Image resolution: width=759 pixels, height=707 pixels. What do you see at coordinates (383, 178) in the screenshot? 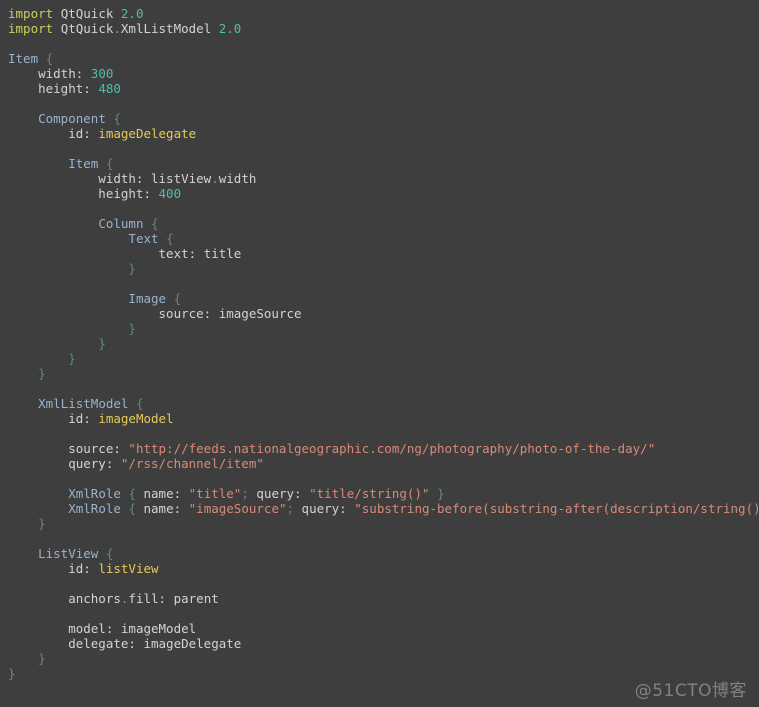
I see `code-line: width: listView.width` at bounding box center [383, 178].